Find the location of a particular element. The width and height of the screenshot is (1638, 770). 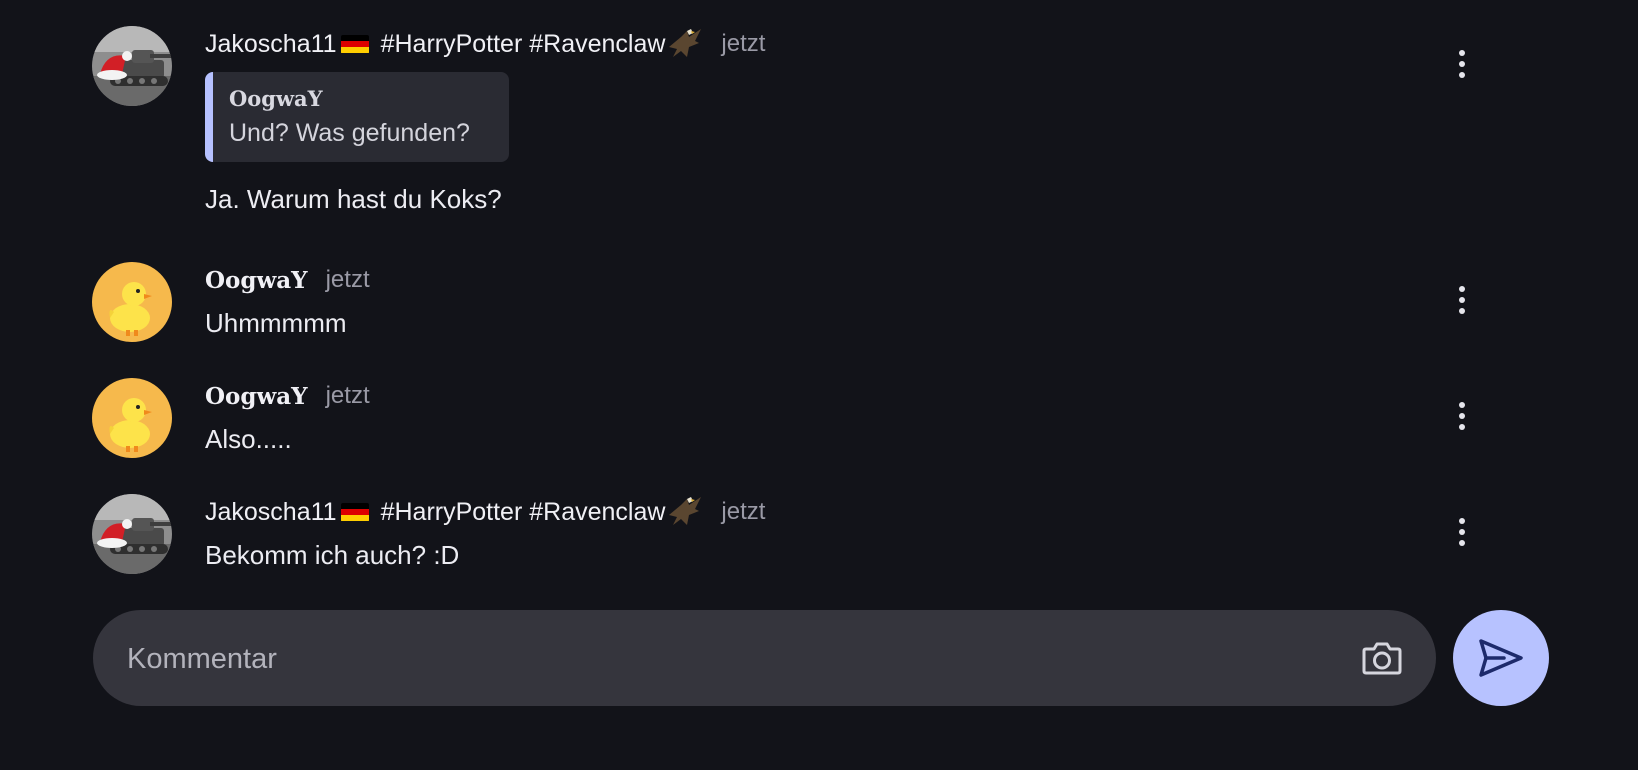

comment-item: OogwaY jetzt Uhmmmmm is located at coordinates (827, 307).